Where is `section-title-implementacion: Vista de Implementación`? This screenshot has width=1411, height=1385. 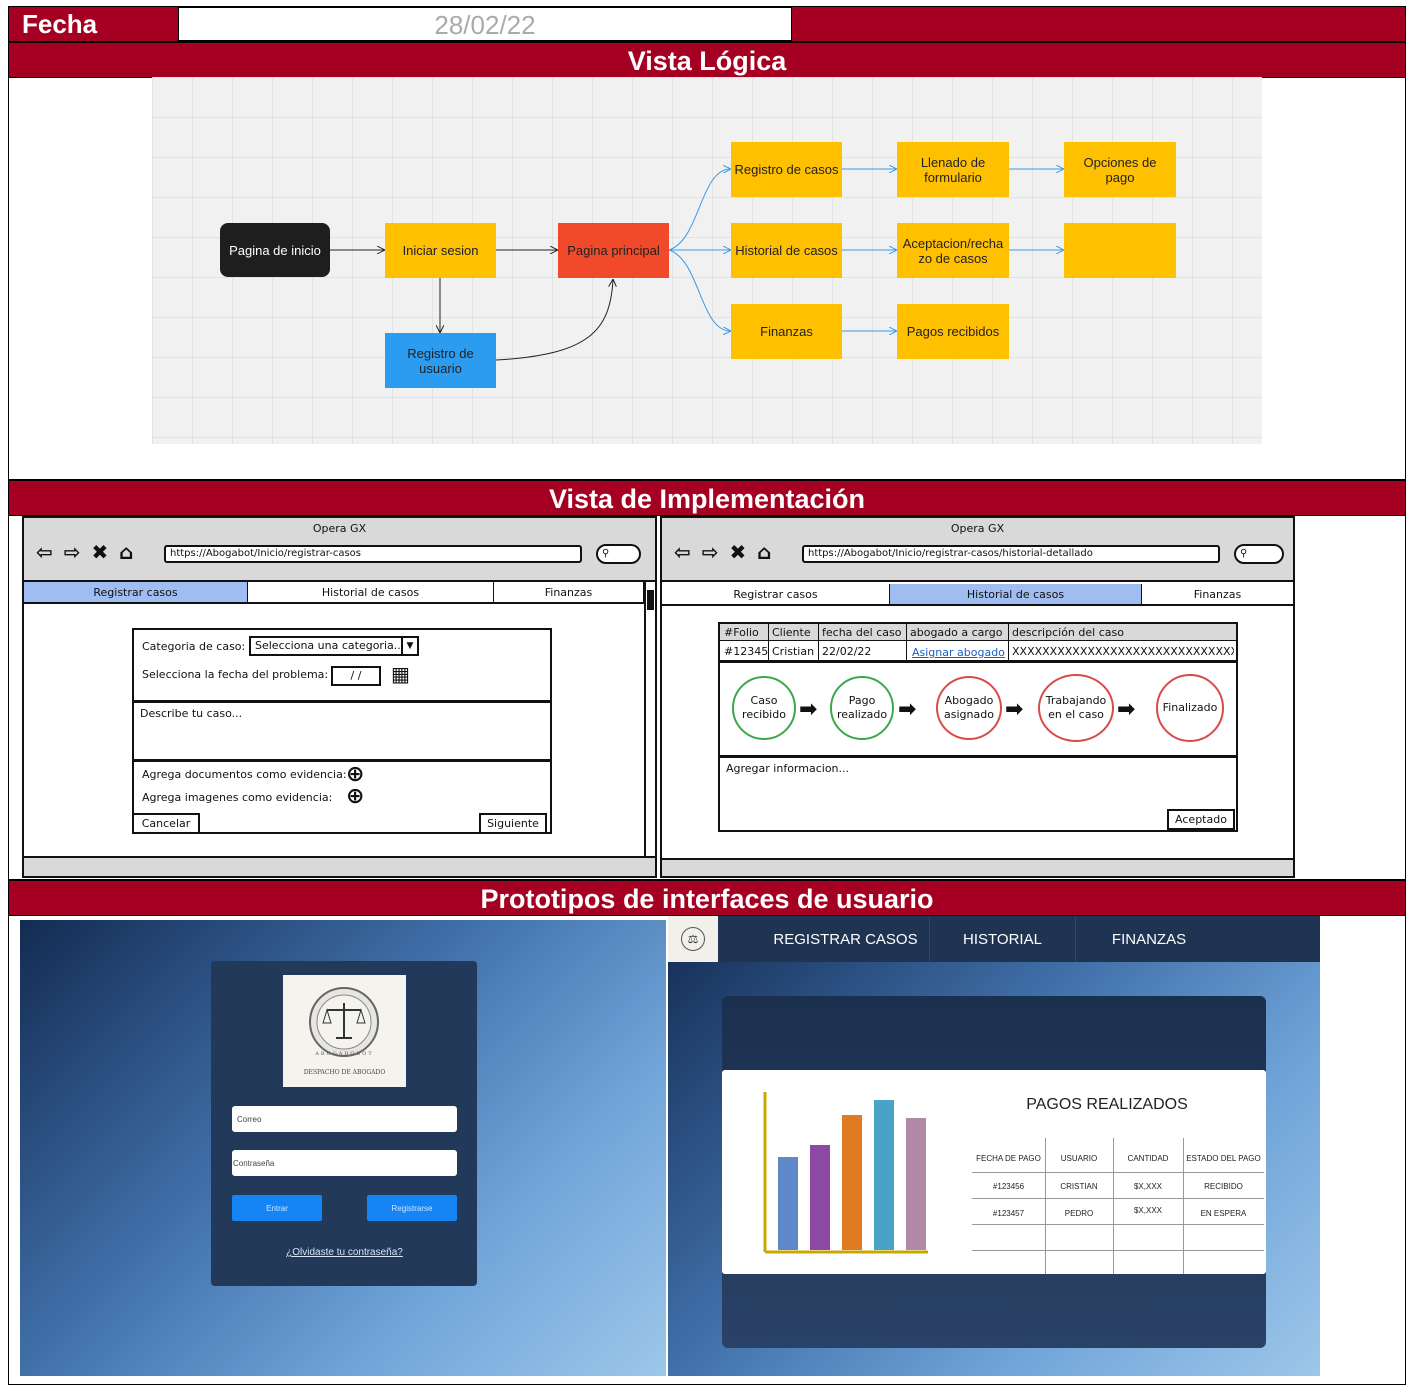
section-title-implementacion: Vista de Implementación is located at coordinates (707, 498).